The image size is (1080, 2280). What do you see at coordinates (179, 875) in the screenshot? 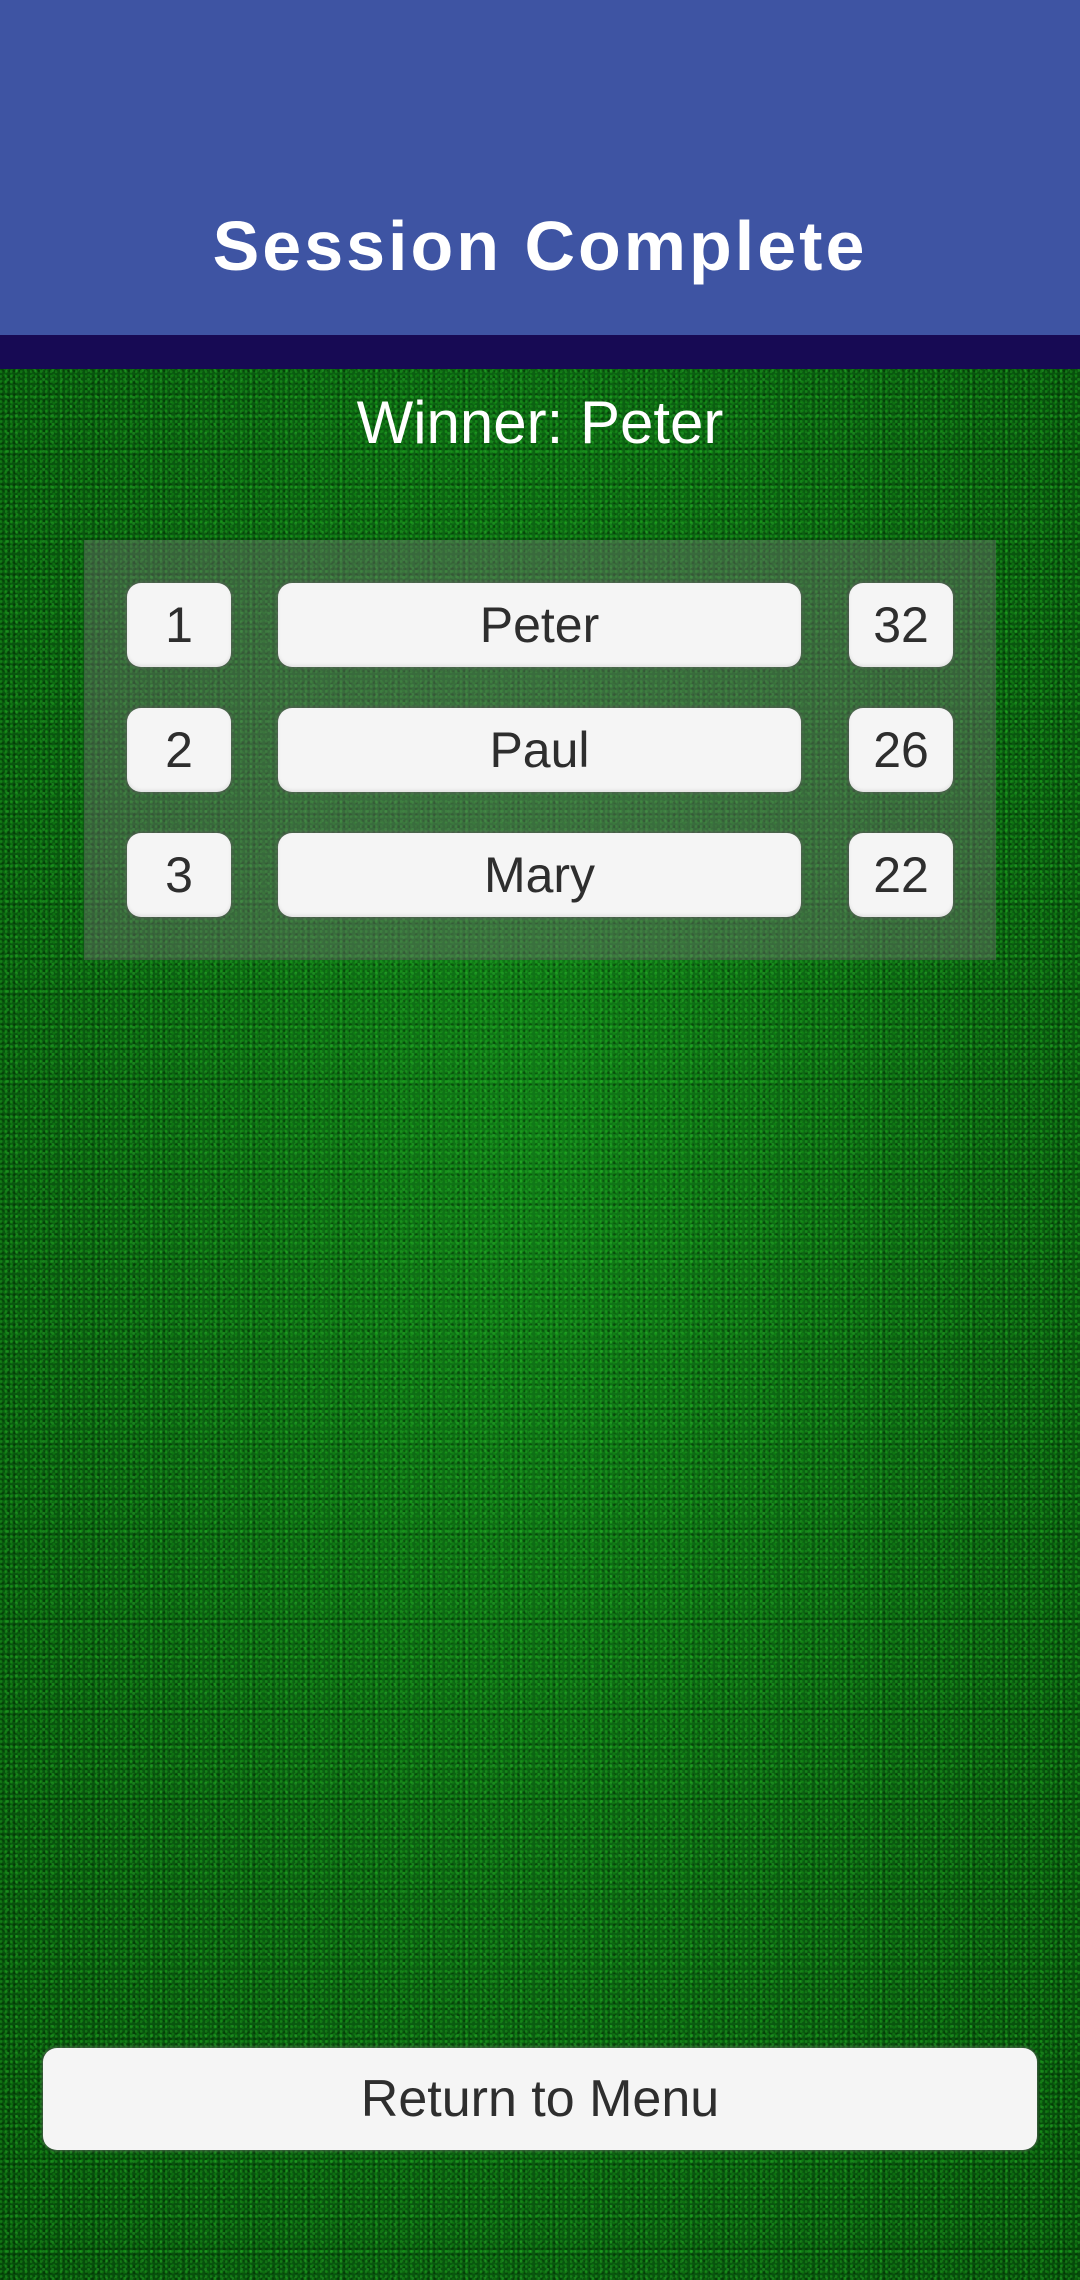
I see `rank-cell: 3` at bounding box center [179, 875].